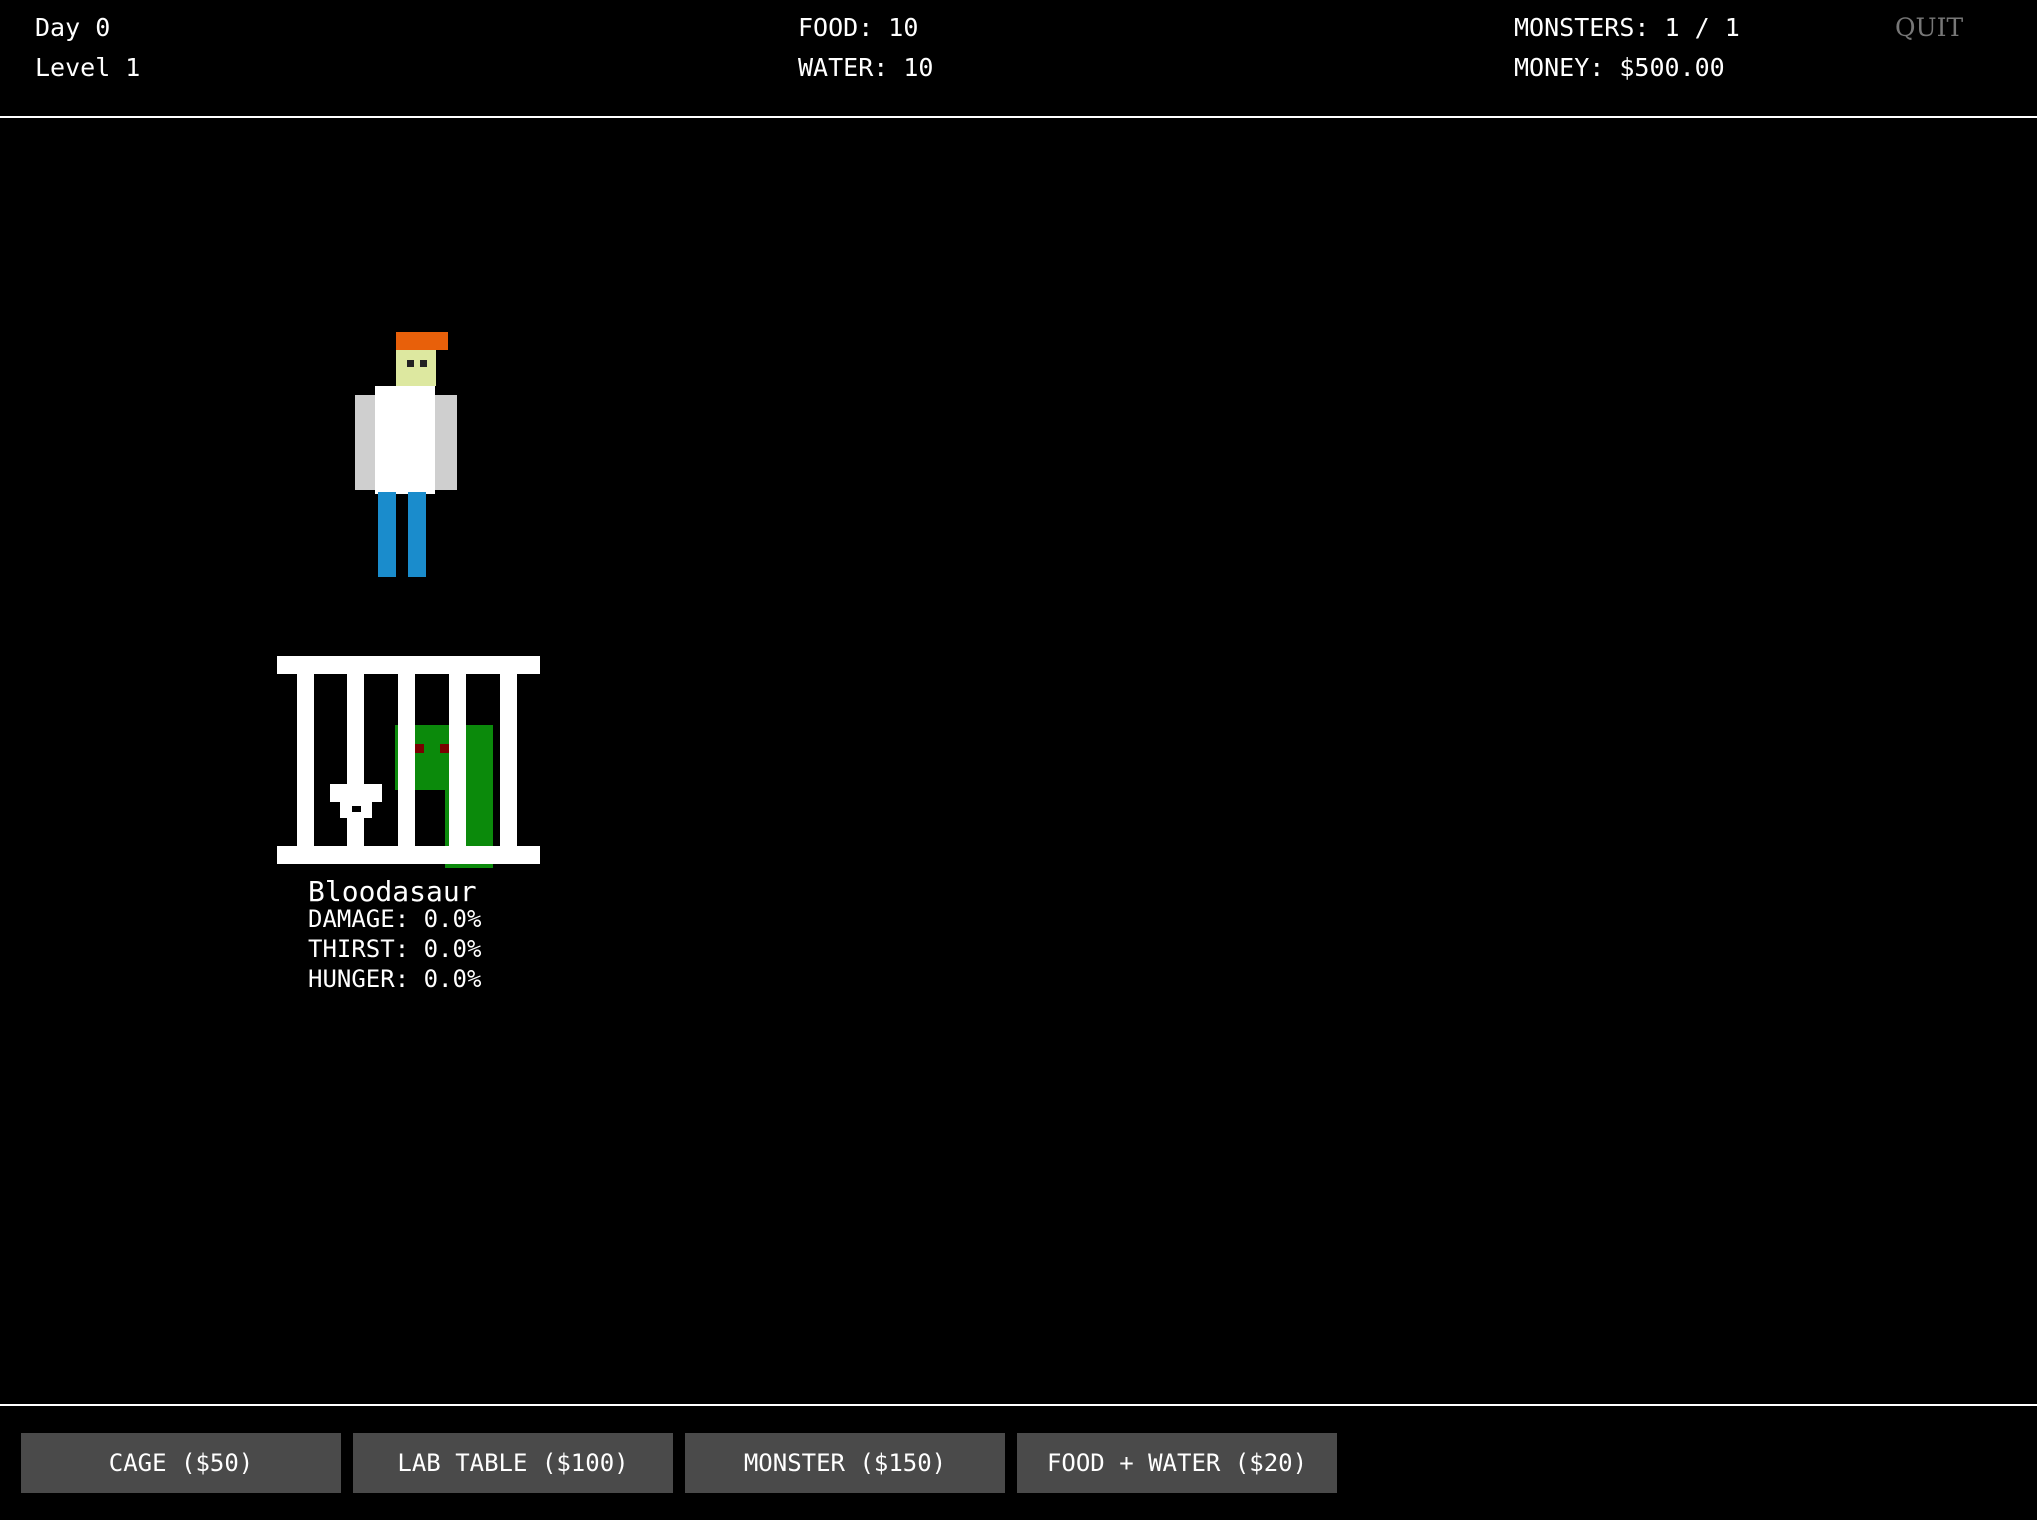 Image resolution: width=2037 pixels, height=1520 pixels. I want to click on scientist-eye-left, so click(410, 363).